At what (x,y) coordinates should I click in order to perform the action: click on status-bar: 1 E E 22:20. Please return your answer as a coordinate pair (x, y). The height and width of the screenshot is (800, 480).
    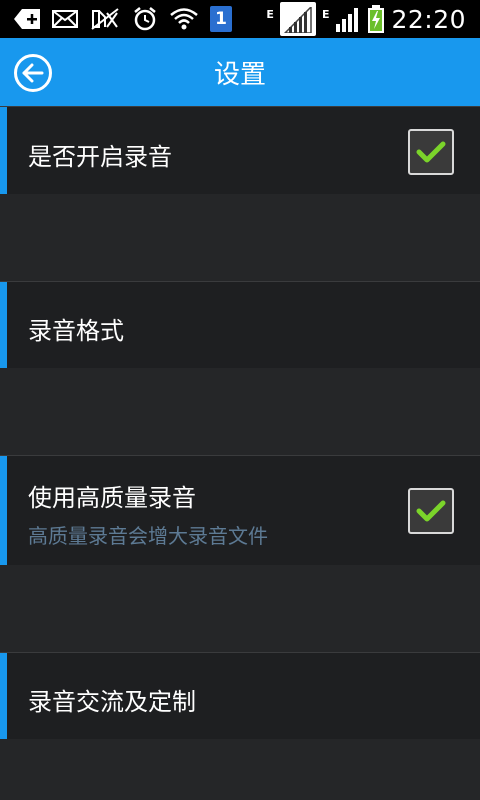
    Looking at the image, I should click on (240, 19).